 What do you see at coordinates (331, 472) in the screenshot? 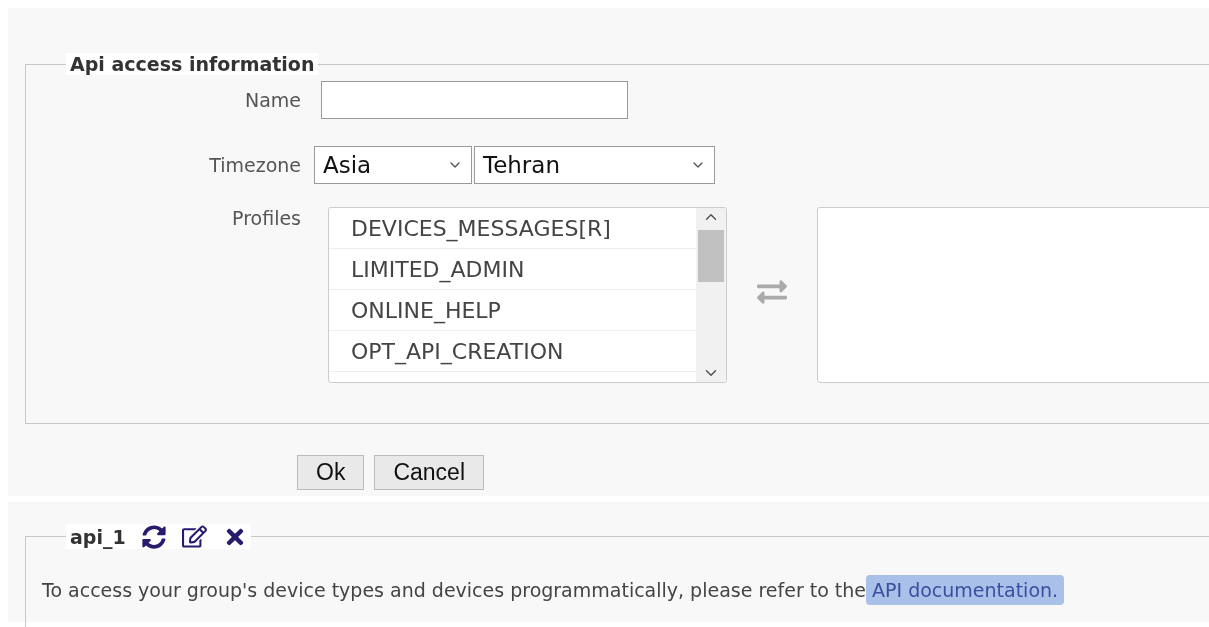
I see `ok-button: Ok` at bounding box center [331, 472].